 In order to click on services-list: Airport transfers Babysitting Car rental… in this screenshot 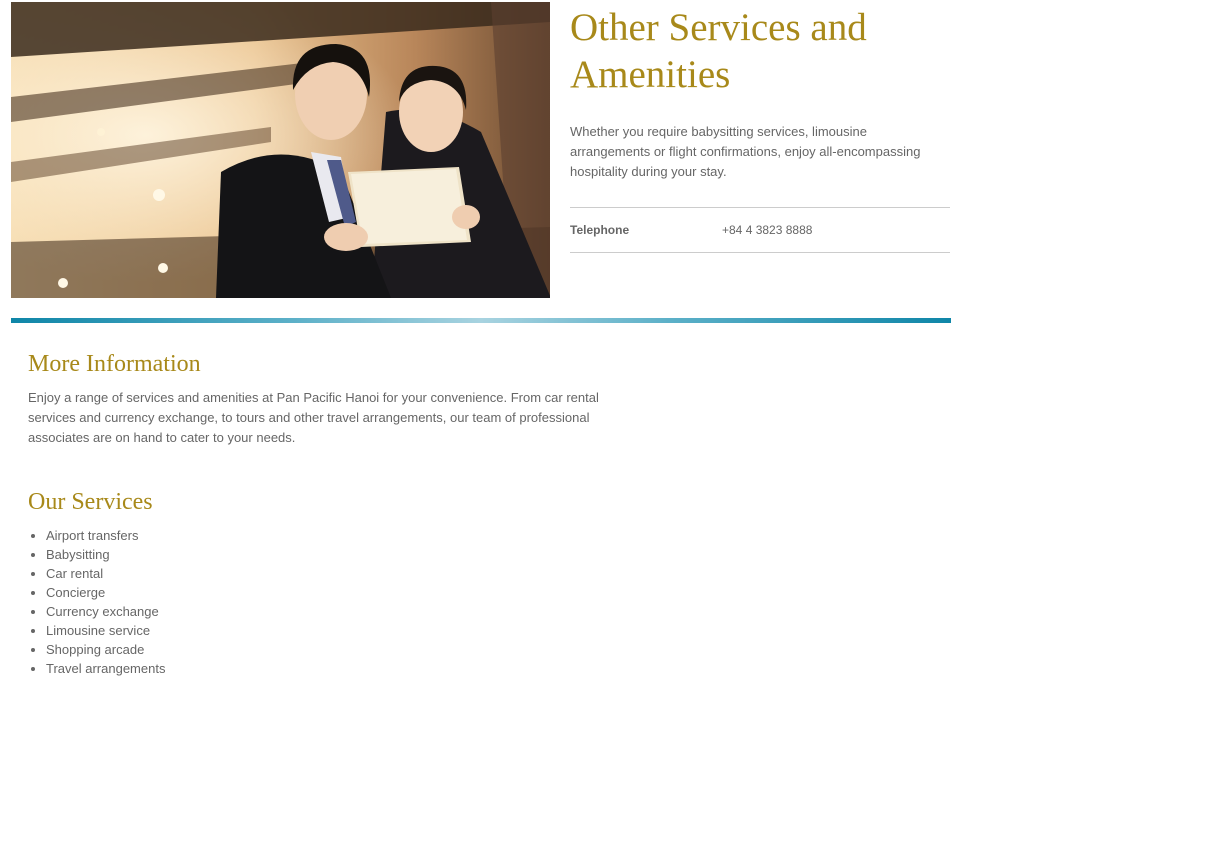, I will do `click(328, 602)`.